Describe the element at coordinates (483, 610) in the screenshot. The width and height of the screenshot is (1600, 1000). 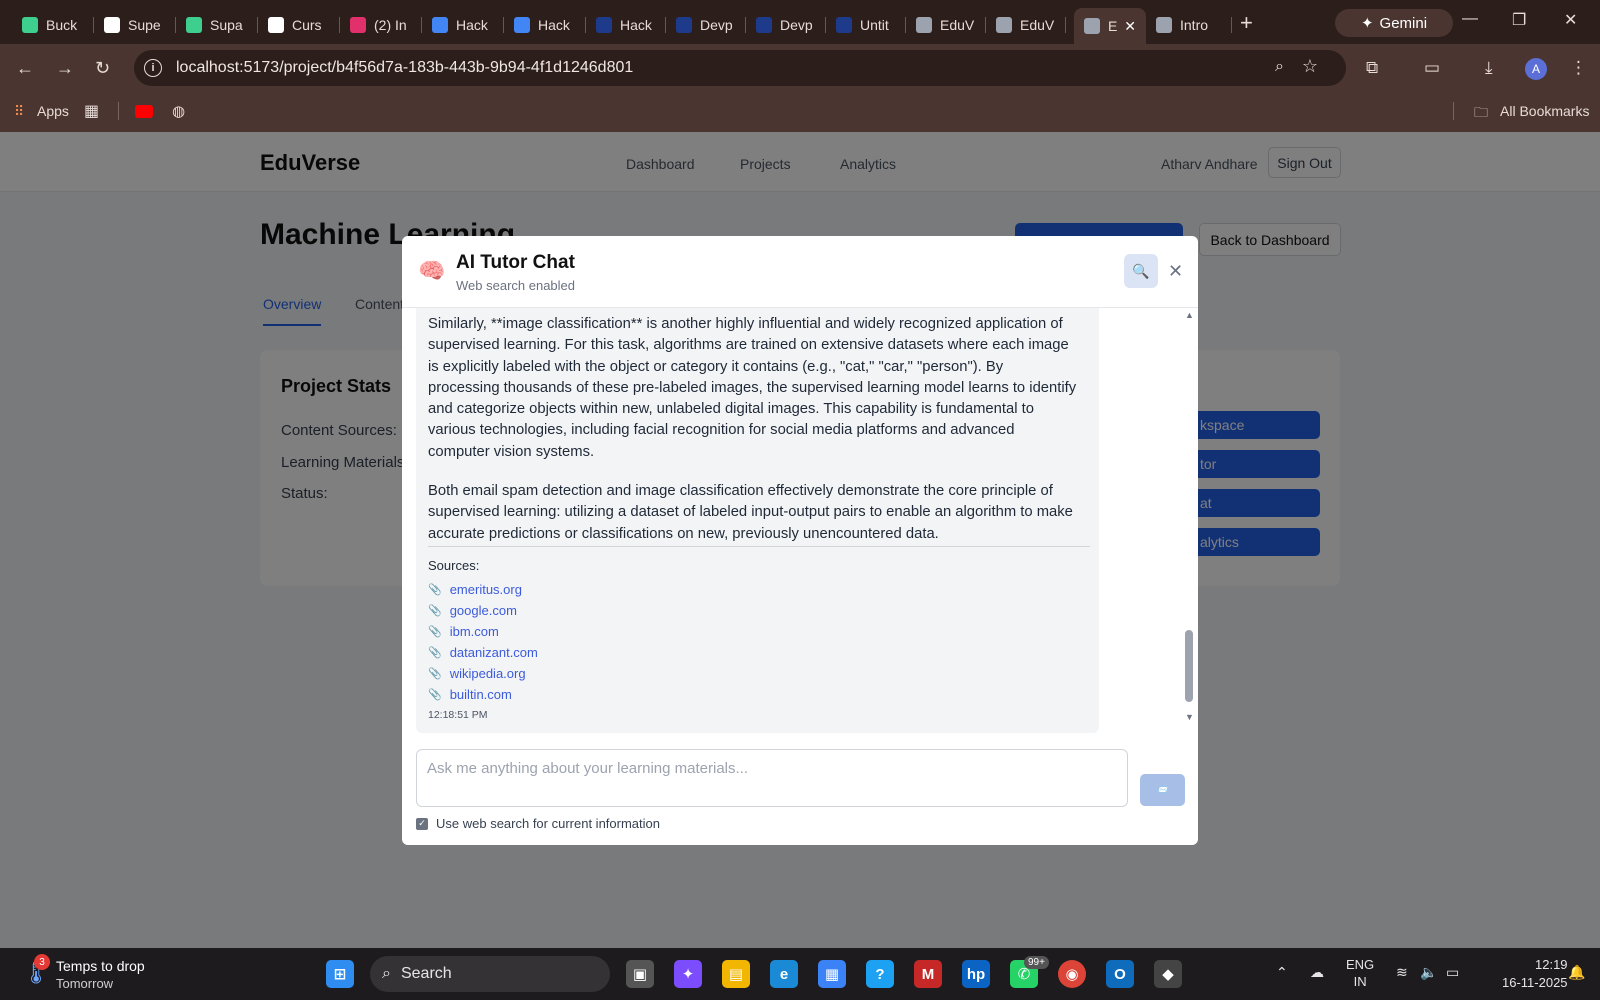
I see `source-text: google.com` at that location.